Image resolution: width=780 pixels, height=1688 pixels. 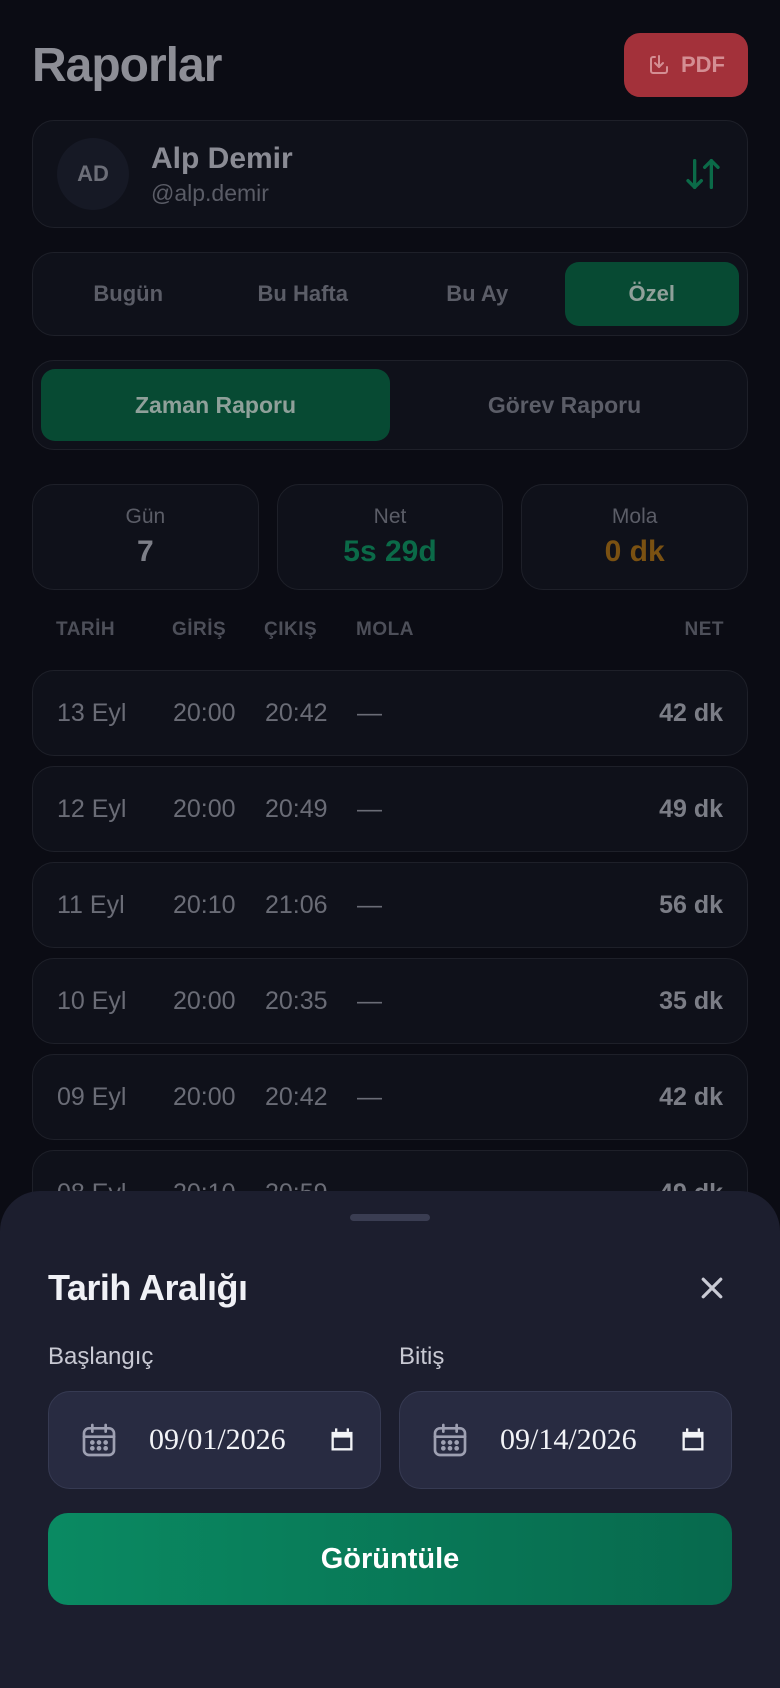 What do you see at coordinates (477, 294) in the screenshot?
I see `tab-this-month: Bu Ay` at bounding box center [477, 294].